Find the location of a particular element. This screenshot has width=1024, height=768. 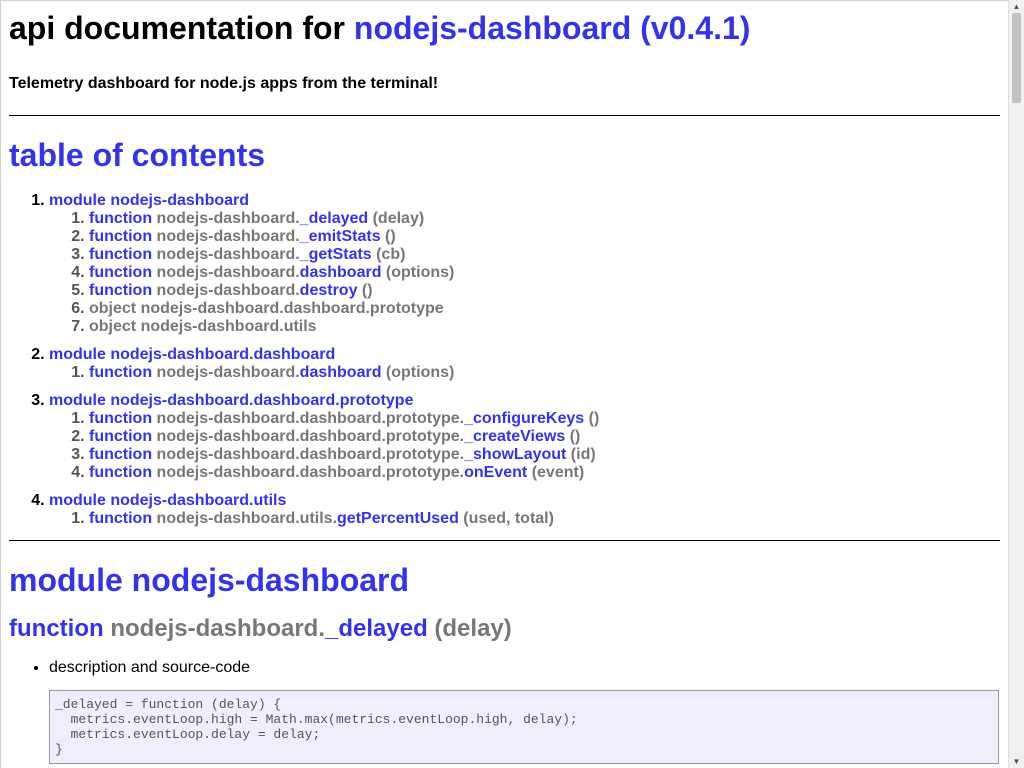

toc-title: table of contents is located at coordinates (137, 155).